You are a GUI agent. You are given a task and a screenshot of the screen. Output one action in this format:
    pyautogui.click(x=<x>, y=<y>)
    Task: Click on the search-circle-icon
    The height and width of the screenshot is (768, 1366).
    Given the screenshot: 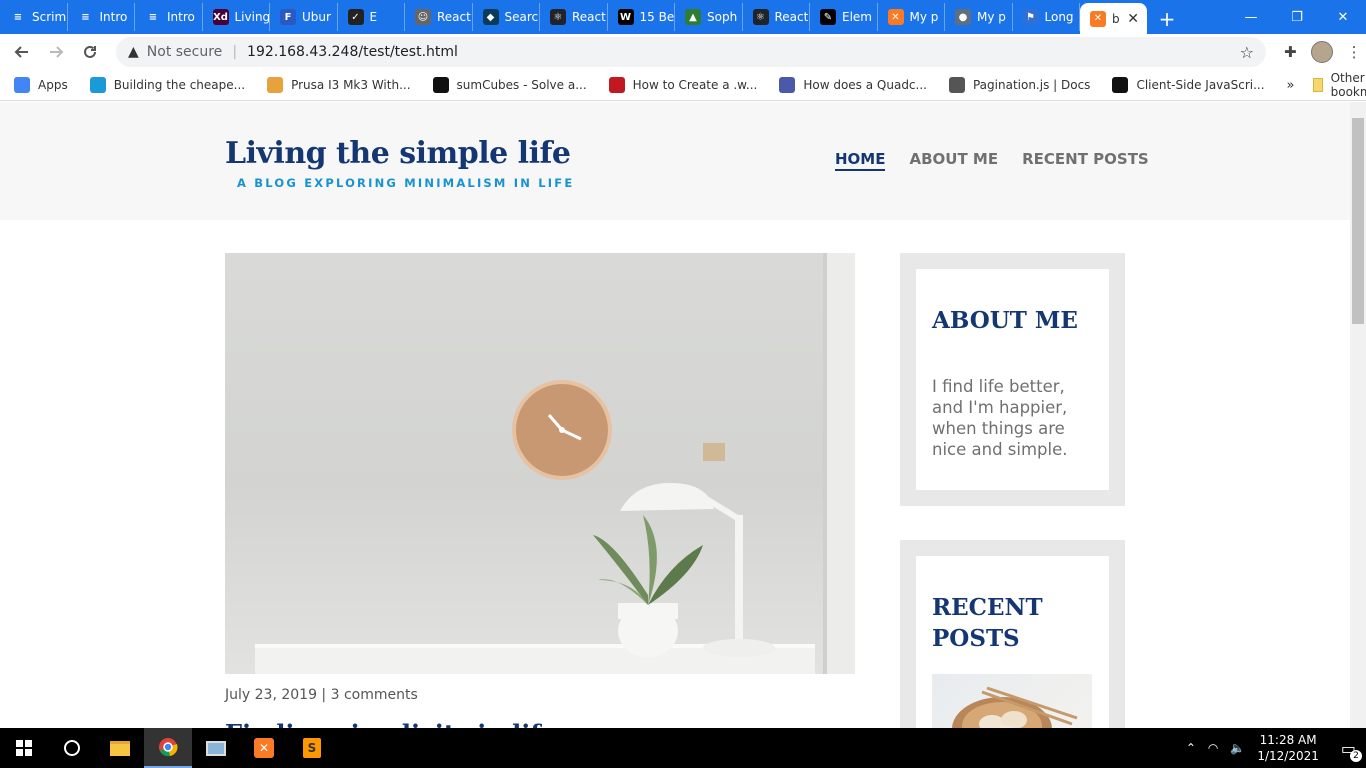 What is the action you would take?
    pyautogui.click(x=72, y=748)
    